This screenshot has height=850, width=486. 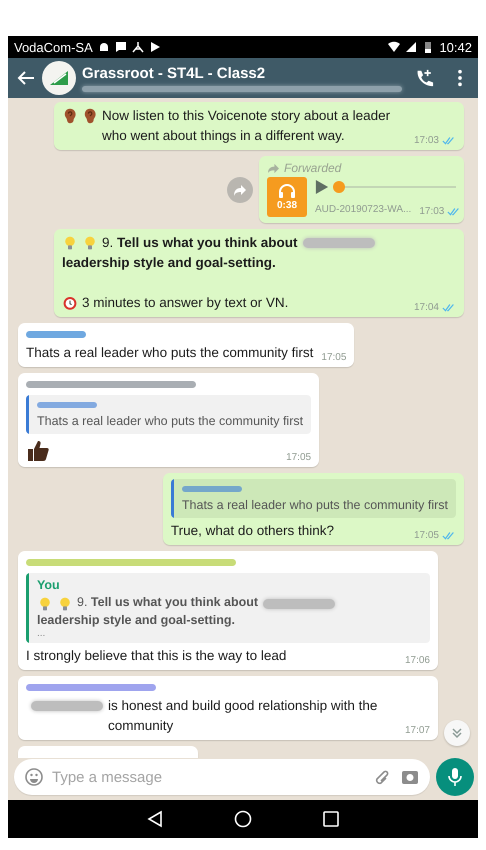 I want to click on scroll-down-button, so click(x=457, y=733).